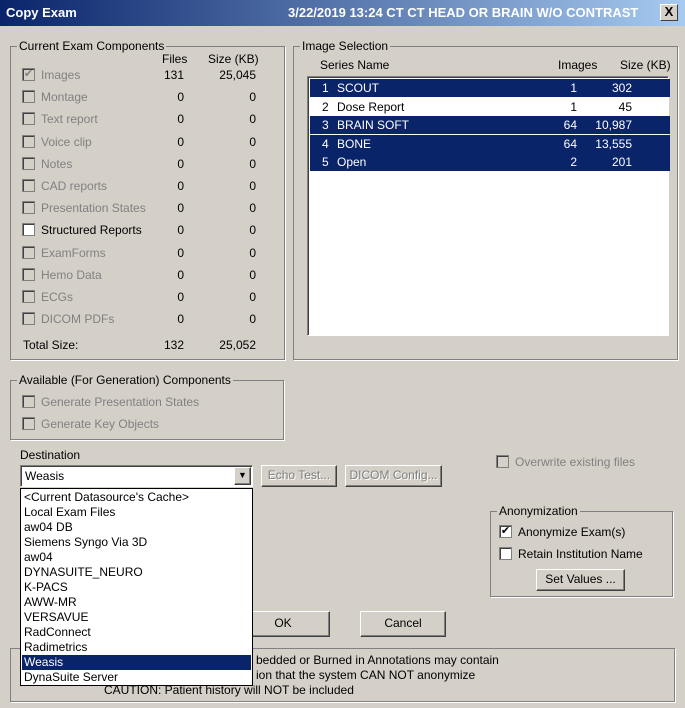 This screenshot has height=708, width=685. I want to click on series-name: BONE, so click(354, 143).